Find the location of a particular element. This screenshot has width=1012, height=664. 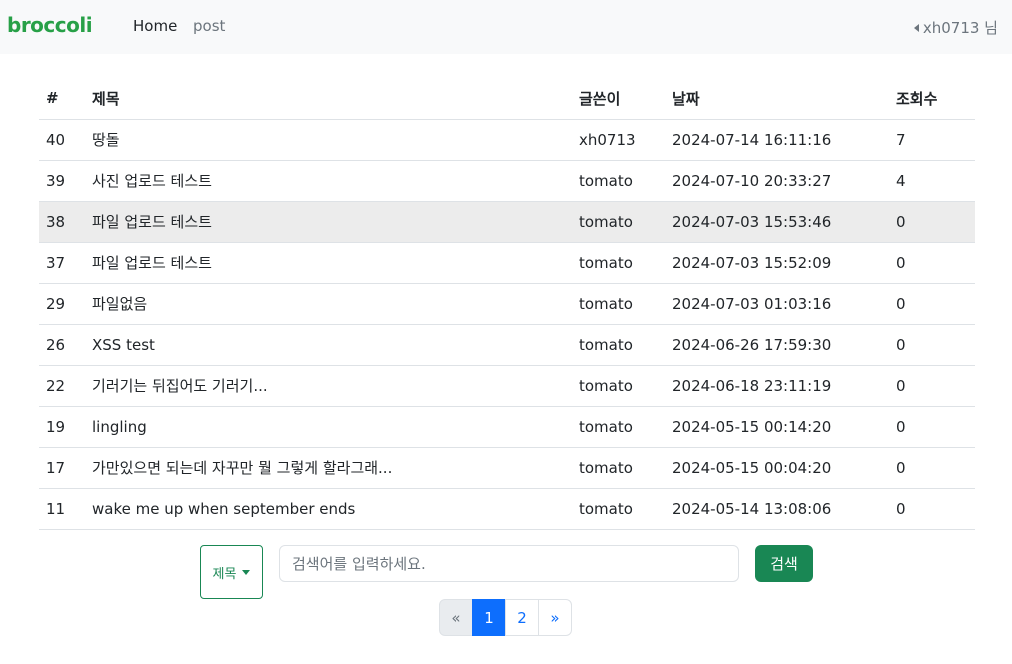

row-date: 2024-05-15 00:14:20 is located at coordinates (777, 427).